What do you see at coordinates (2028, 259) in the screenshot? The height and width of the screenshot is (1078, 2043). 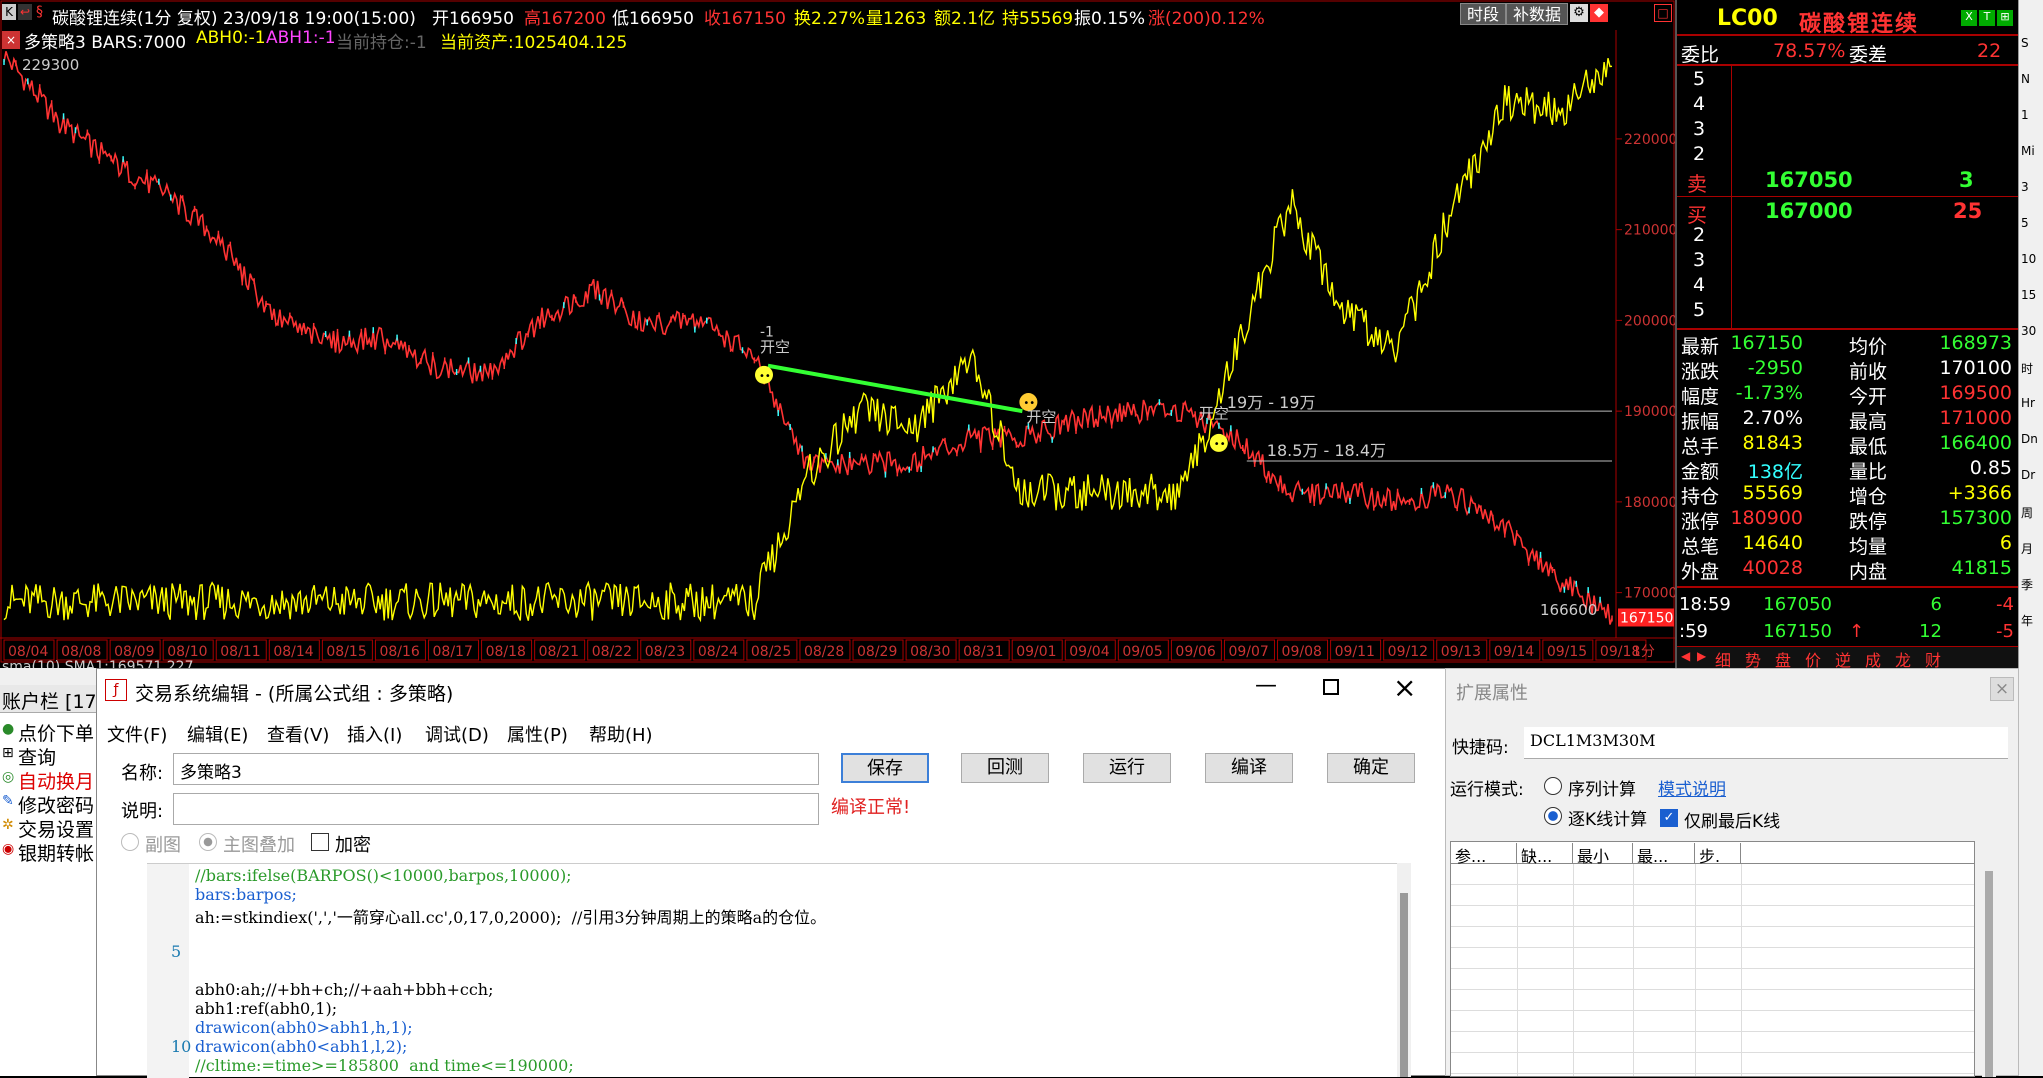 I see `side-tool-item: 10` at bounding box center [2028, 259].